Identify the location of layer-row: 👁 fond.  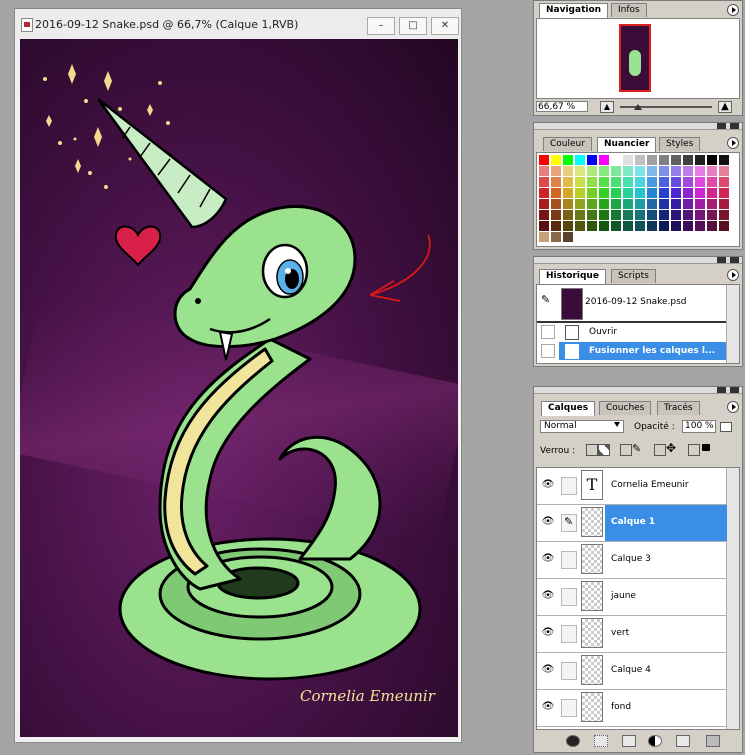
(632, 708).